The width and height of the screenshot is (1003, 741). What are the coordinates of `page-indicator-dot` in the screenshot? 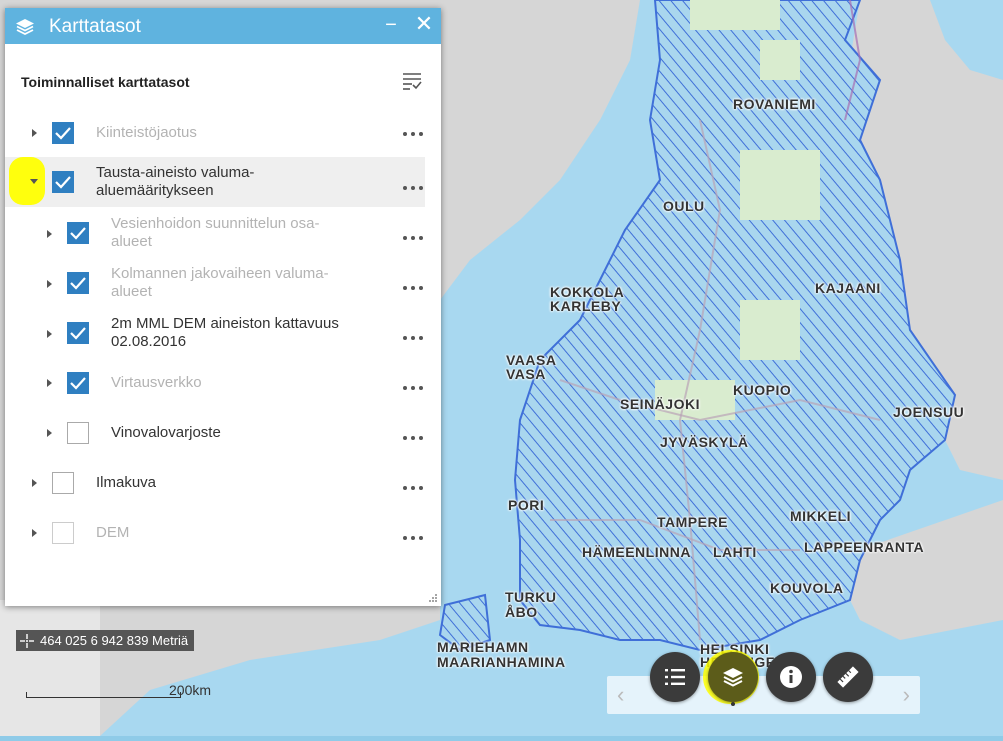 It's located at (733, 704).